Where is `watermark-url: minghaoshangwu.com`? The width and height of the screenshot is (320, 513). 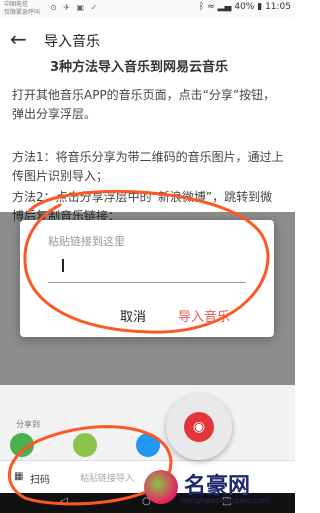 watermark-url: minghaoshangwu.com is located at coordinates (225, 500).